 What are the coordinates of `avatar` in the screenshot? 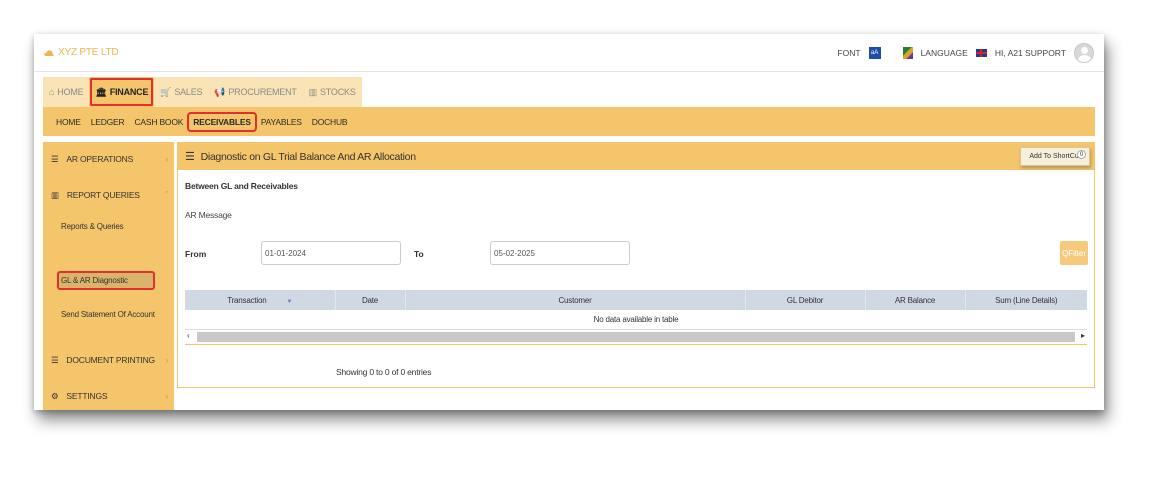 It's located at (1084, 53).